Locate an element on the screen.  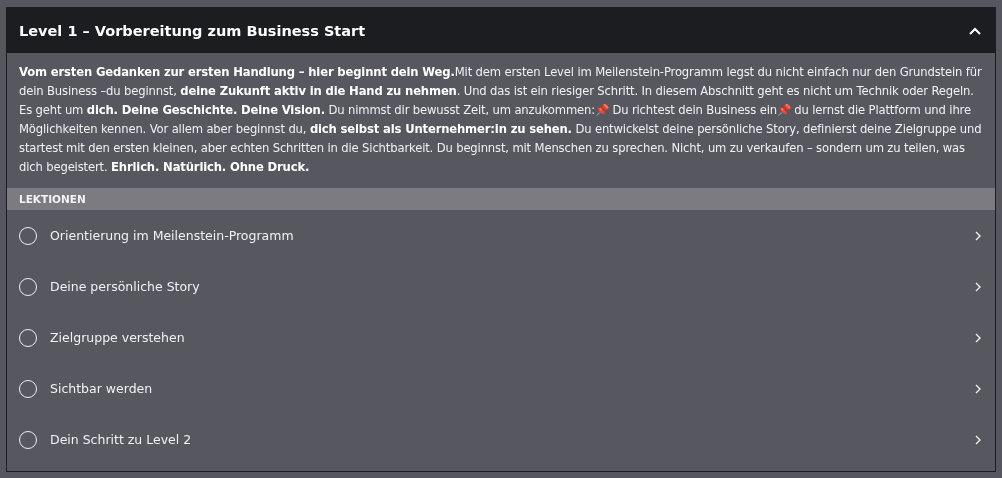
lesson-title: Dein Schritt zu Level 2 is located at coordinates (121, 439).